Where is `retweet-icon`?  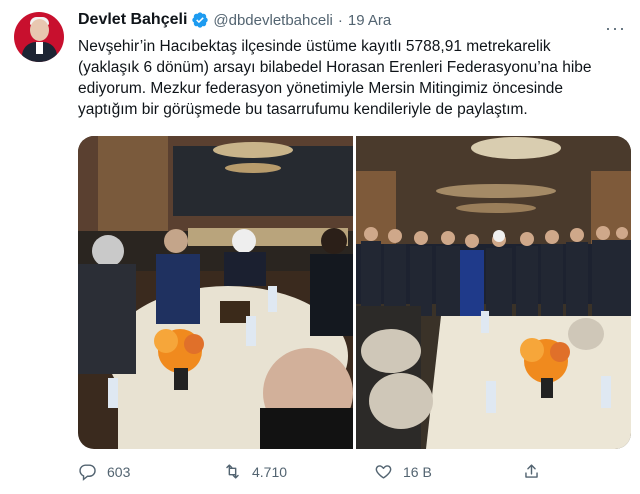
retweet-icon is located at coordinates (232, 471).